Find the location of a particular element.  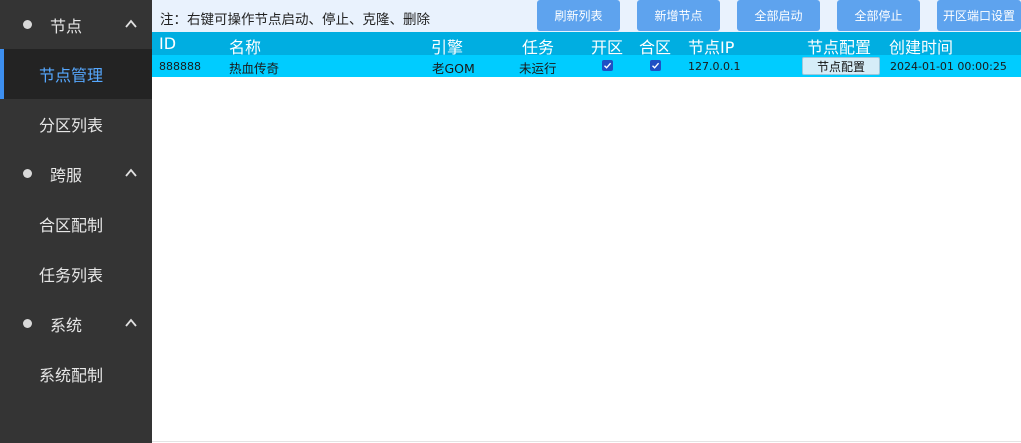

column-header-id: ID is located at coordinates (168, 43).